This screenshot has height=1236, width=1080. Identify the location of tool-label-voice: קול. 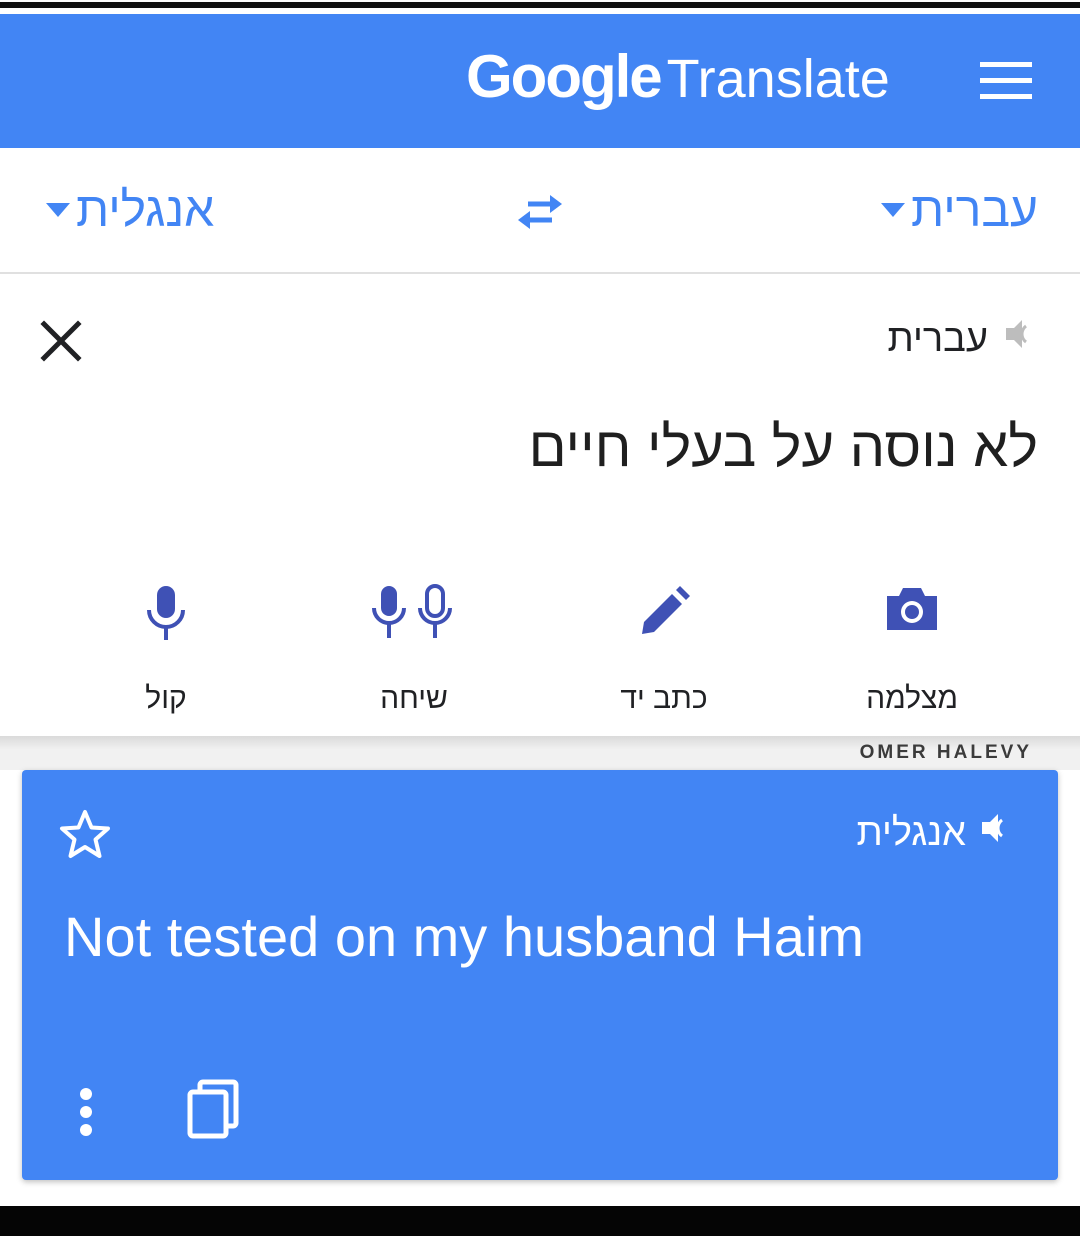
(166, 698).